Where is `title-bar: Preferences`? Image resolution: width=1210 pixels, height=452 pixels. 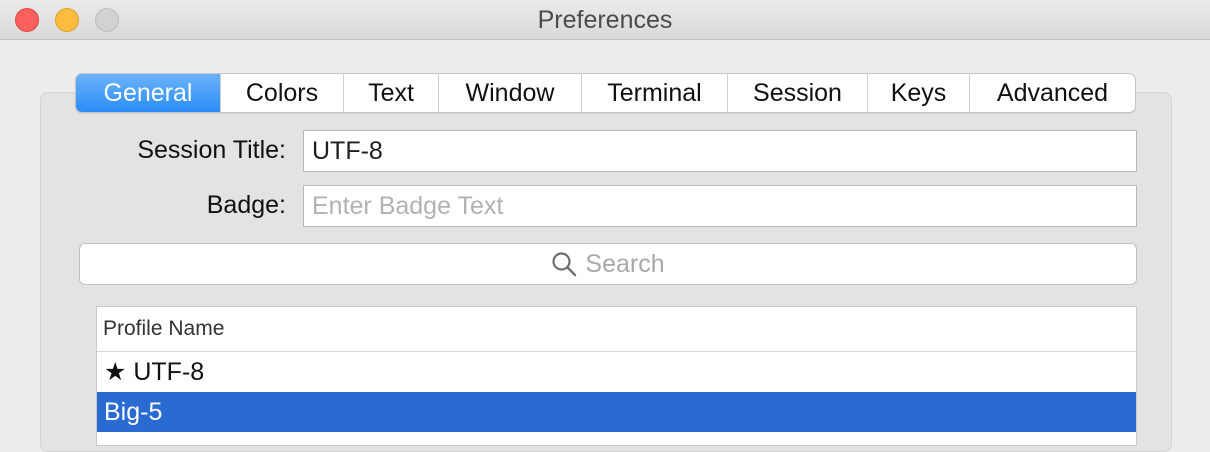
title-bar: Preferences is located at coordinates (605, 20).